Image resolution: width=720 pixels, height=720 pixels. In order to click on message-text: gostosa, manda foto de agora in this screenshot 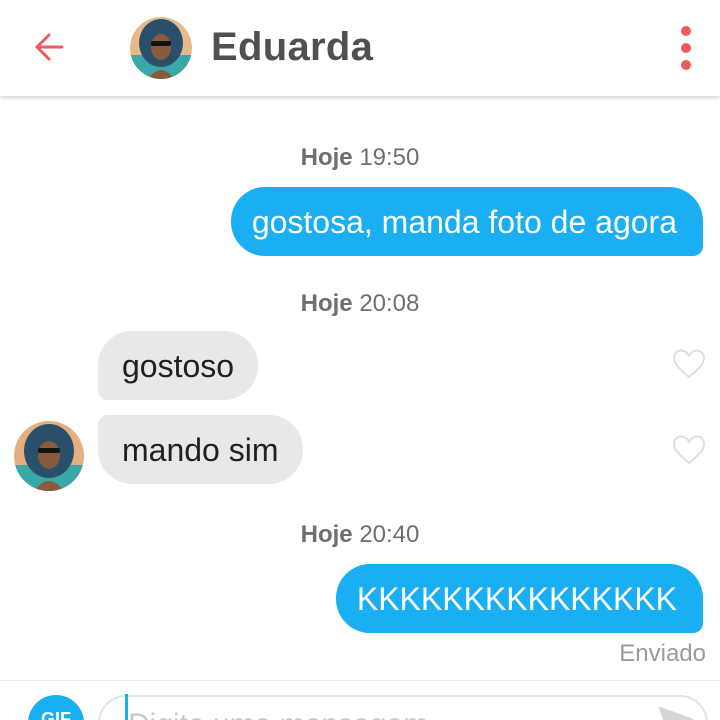, I will do `click(464, 221)`.